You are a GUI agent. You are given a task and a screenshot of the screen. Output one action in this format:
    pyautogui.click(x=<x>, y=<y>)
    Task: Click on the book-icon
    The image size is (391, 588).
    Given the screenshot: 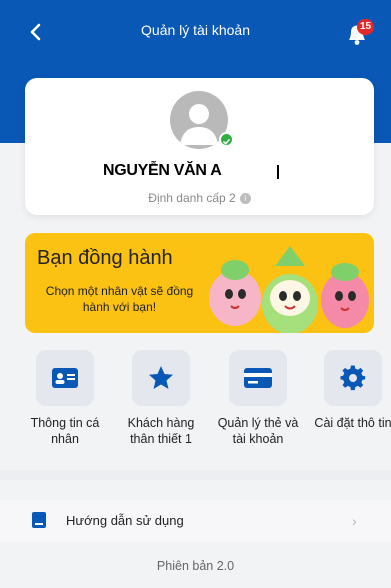 What is the action you would take?
    pyautogui.click(x=39, y=520)
    